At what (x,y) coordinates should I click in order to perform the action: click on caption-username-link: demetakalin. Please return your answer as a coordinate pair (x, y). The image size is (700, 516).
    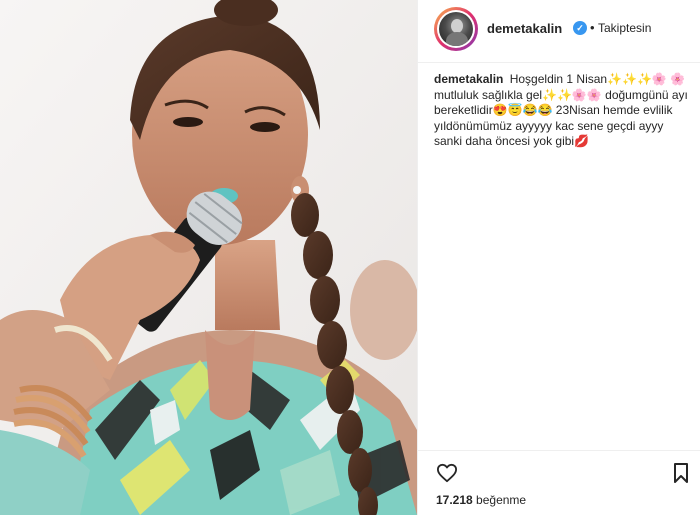
    Looking at the image, I should click on (468, 79).